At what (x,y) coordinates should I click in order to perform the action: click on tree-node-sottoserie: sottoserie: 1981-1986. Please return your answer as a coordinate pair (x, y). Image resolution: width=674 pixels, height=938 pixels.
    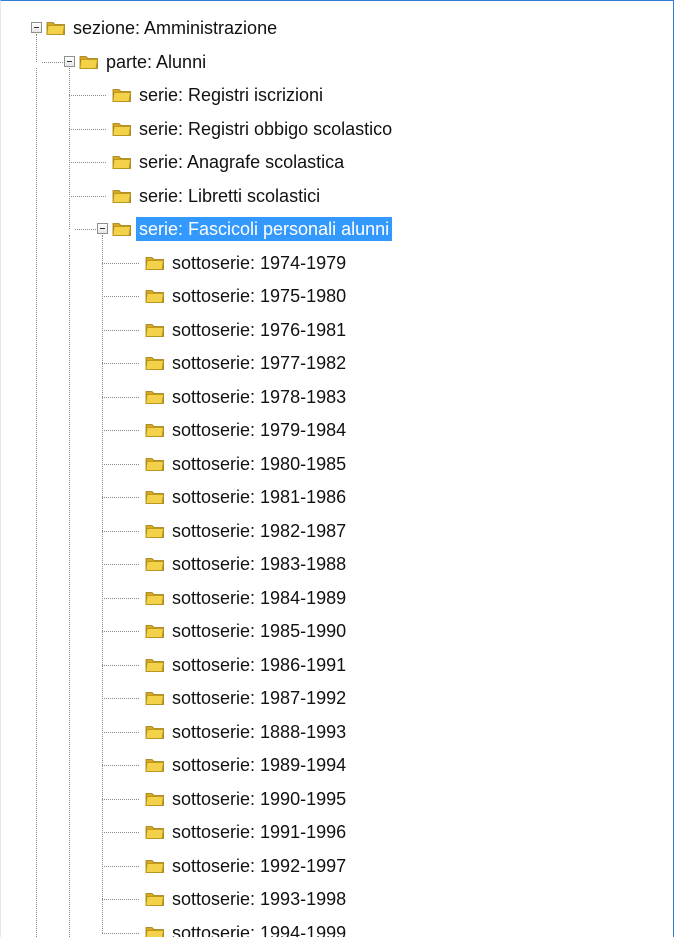
    Looking at the image, I should click on (337, 497).